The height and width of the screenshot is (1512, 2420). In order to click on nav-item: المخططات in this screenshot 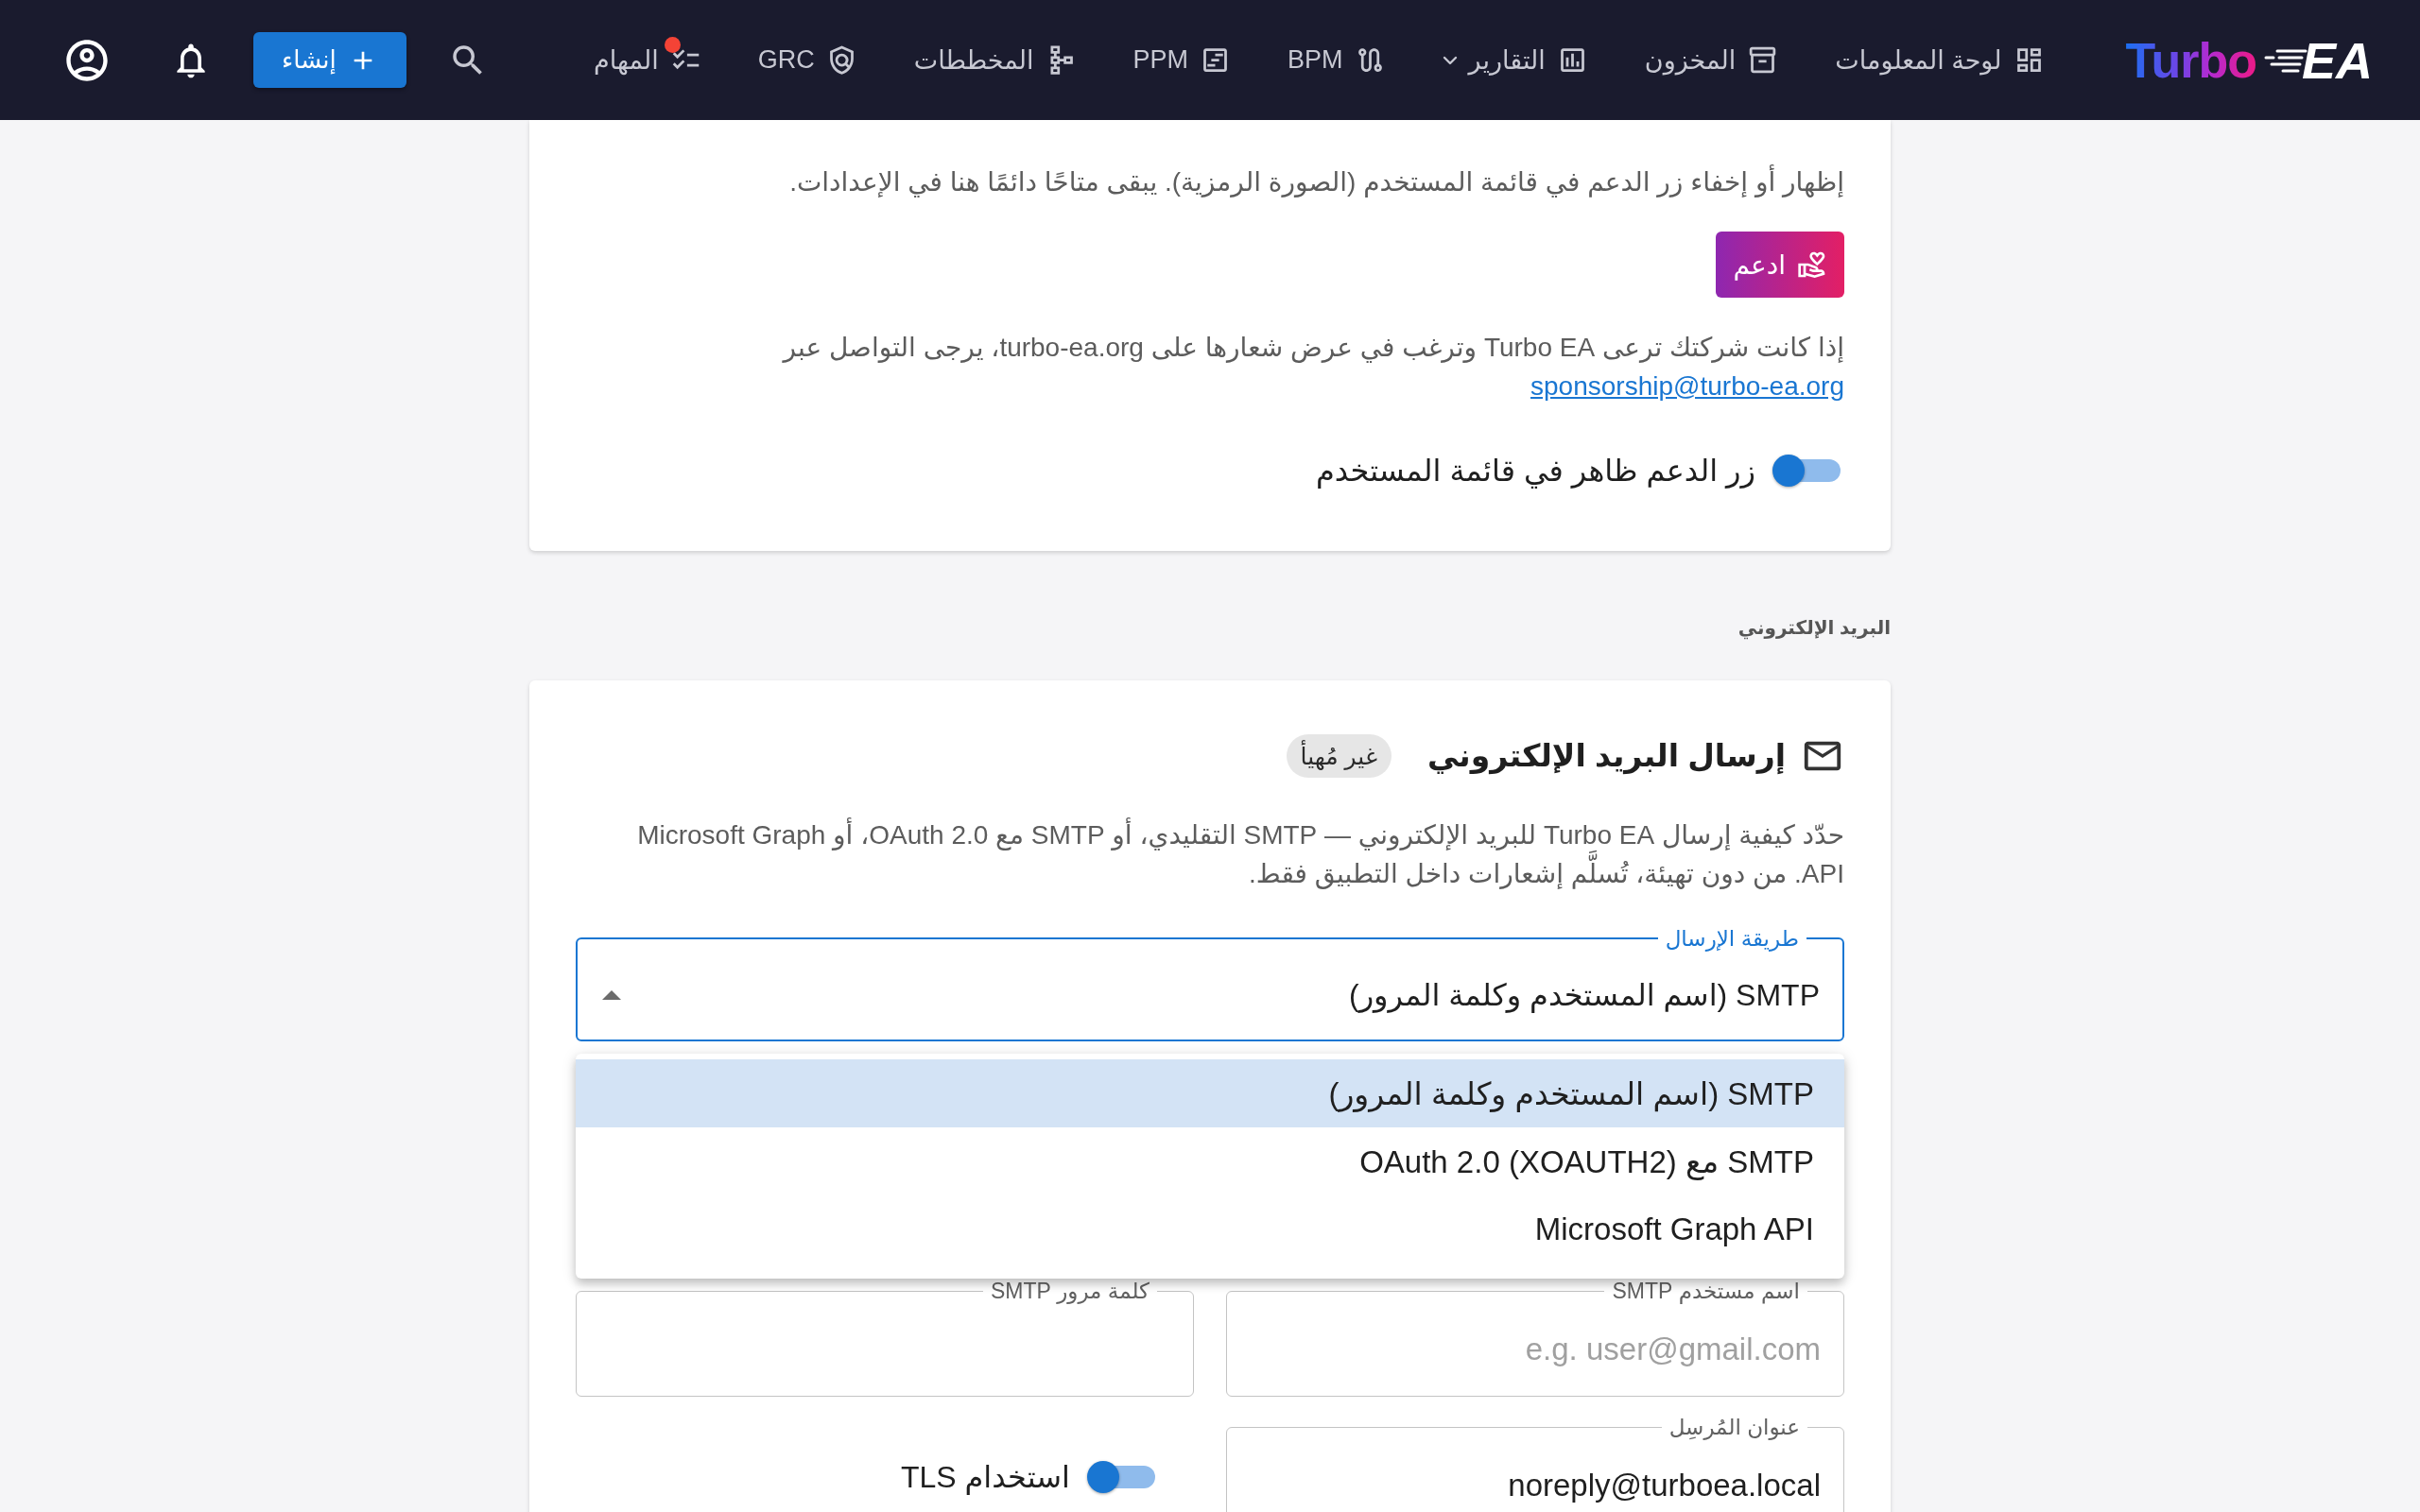, I will do `click(995, 60)`.